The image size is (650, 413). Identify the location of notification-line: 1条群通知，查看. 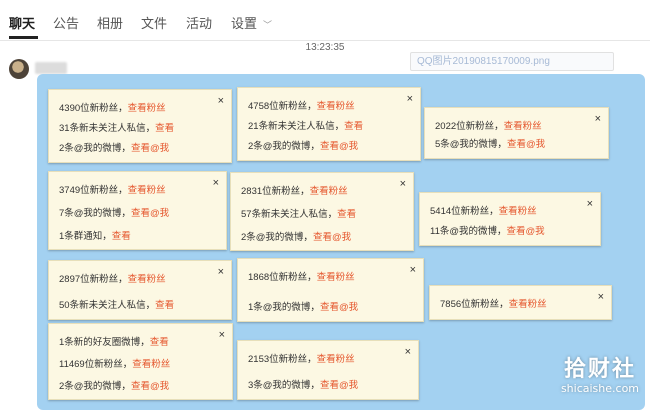
(95, 235).